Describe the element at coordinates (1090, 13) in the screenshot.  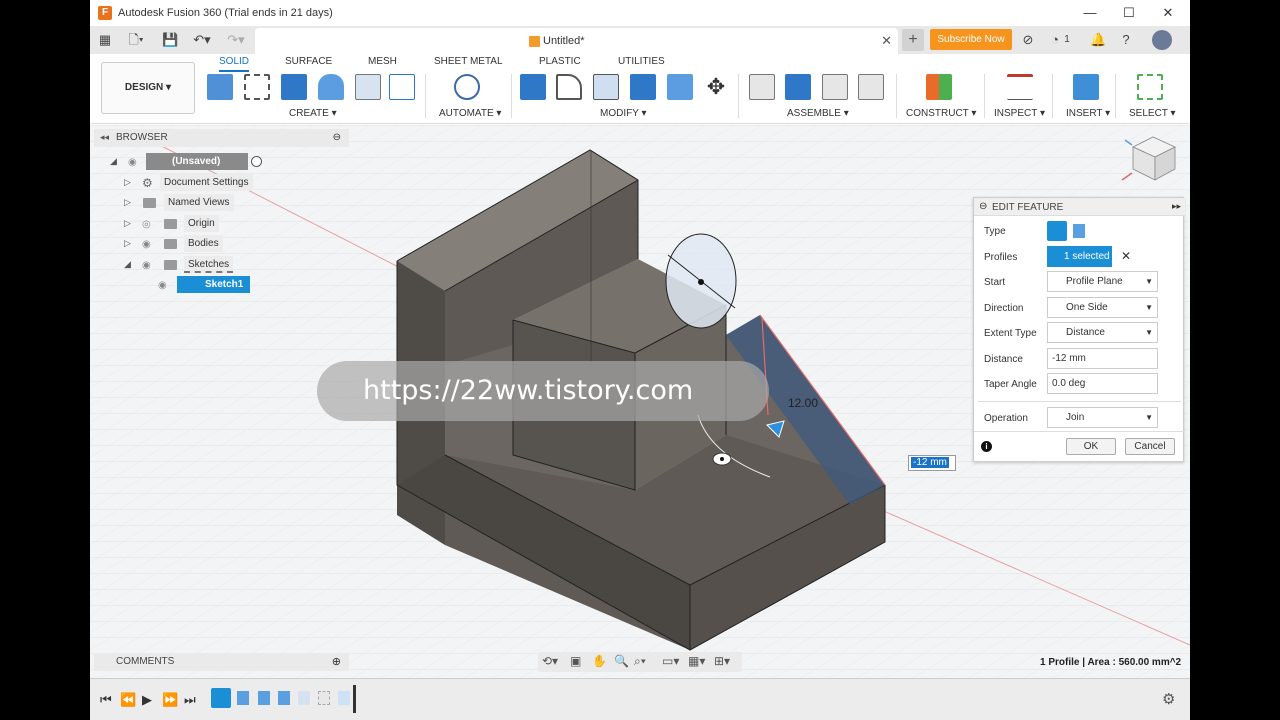
I see `minimize-button: —` at that location.